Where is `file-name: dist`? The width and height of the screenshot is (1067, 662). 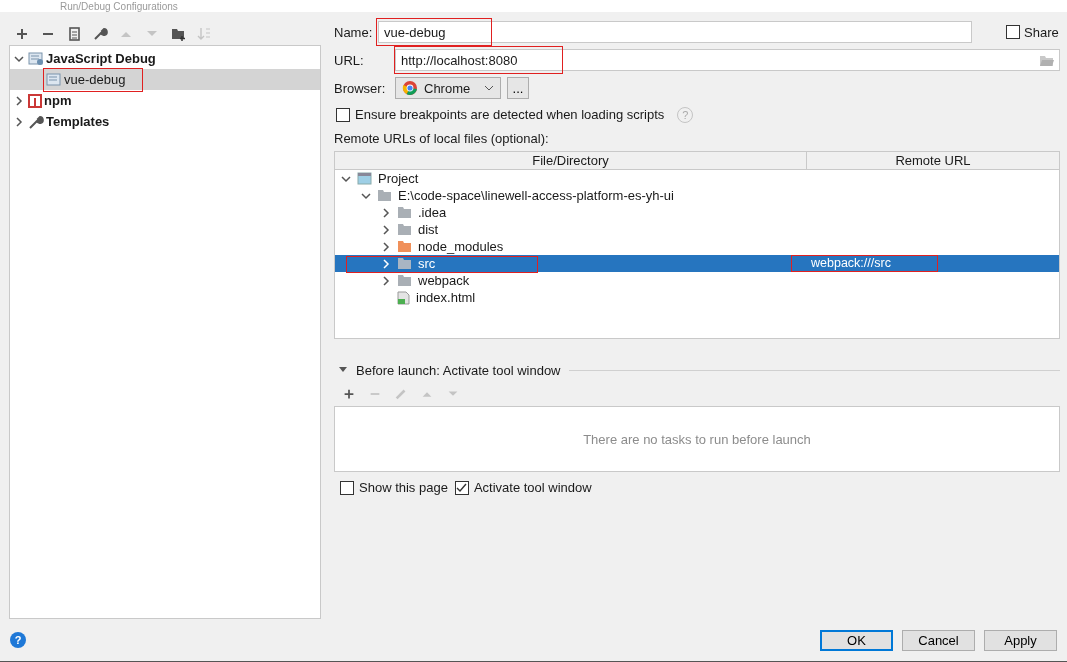
file-name: dist is located at coordinates (428, 229).